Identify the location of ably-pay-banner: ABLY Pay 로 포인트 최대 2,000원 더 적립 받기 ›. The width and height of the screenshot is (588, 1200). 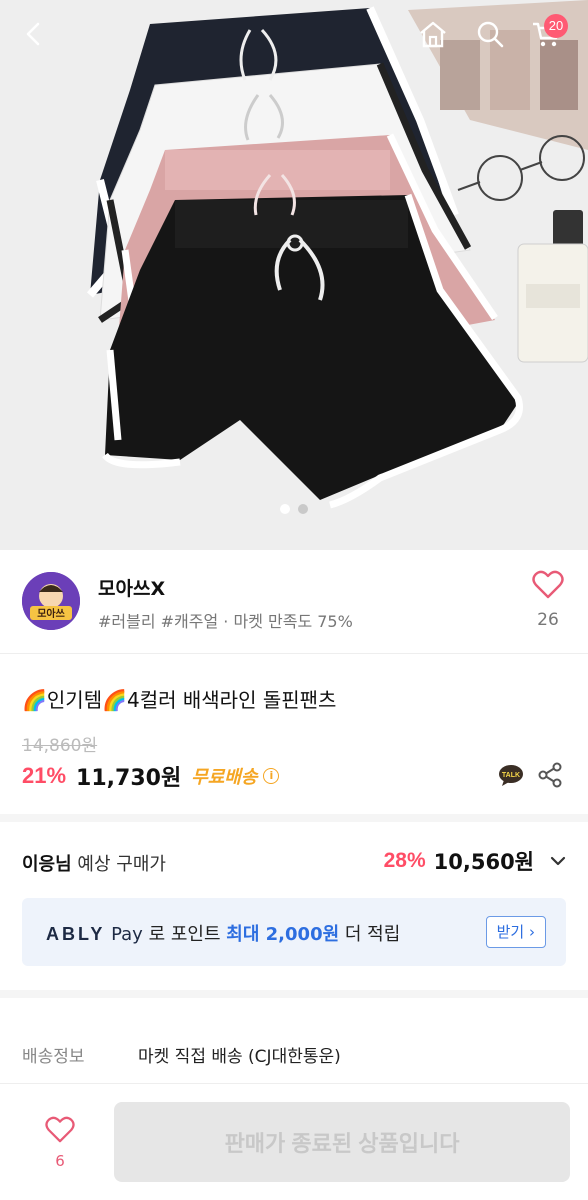
(294, 932).